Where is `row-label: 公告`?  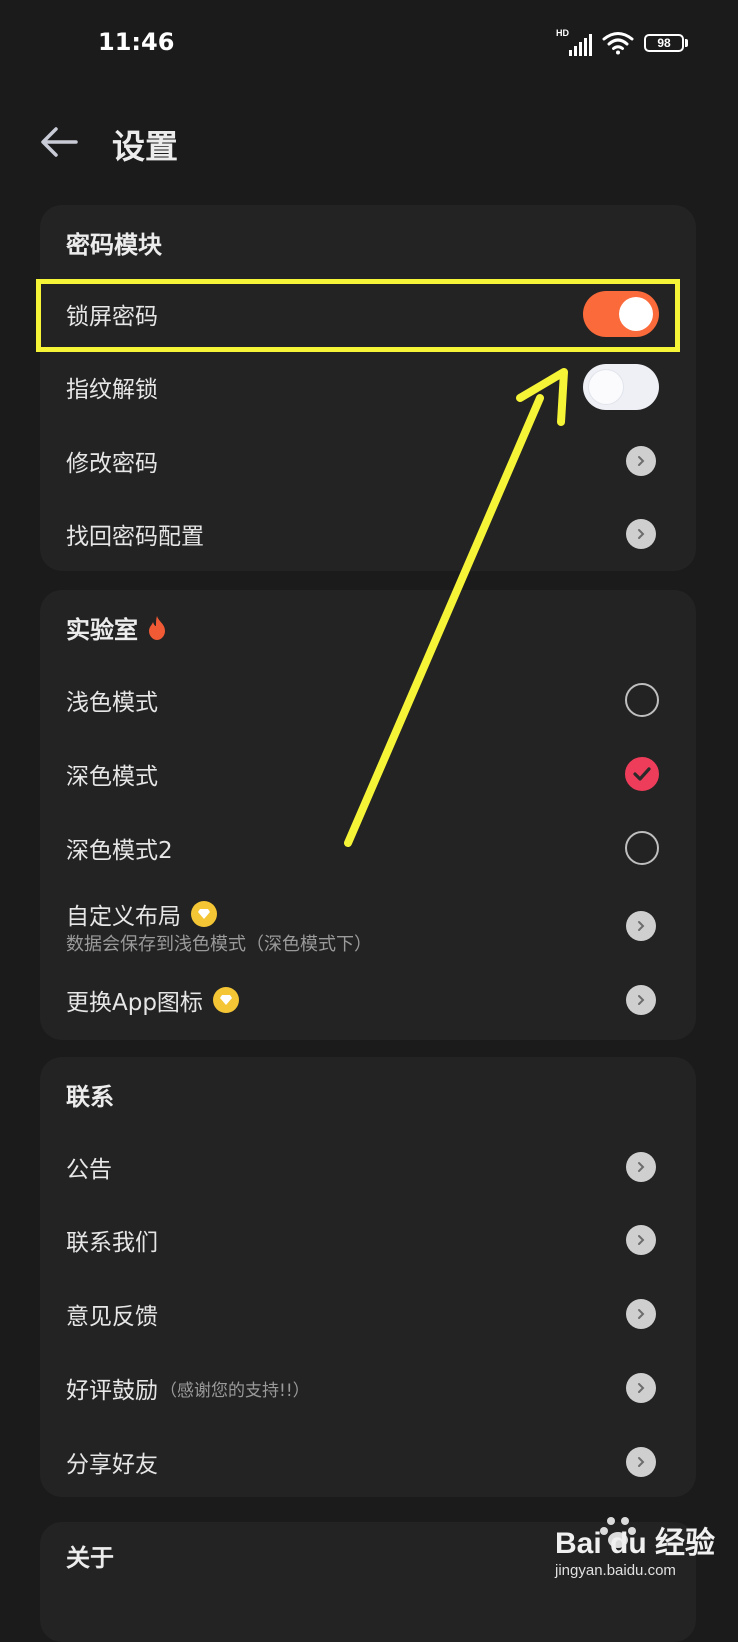 row-label: 公告 is located at coordinates (89, 1170).